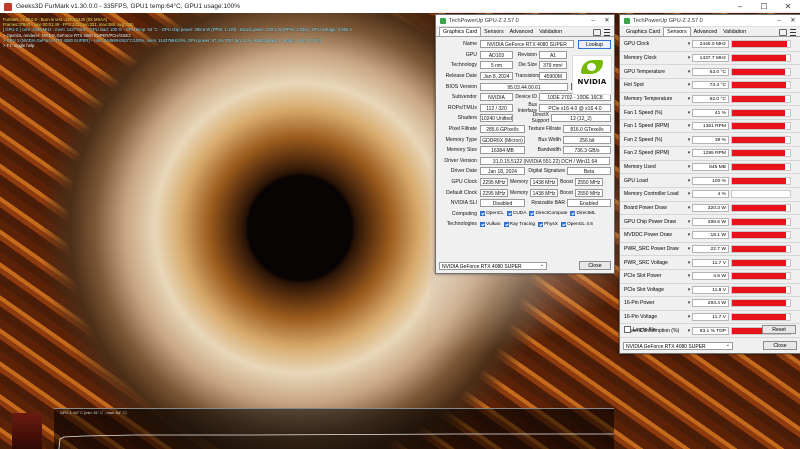  What do you see at coordinates (524, 86) in the screenshot?
I see `bios-version-value: 95.03.44.00.61` at bounding box center [524, 86].